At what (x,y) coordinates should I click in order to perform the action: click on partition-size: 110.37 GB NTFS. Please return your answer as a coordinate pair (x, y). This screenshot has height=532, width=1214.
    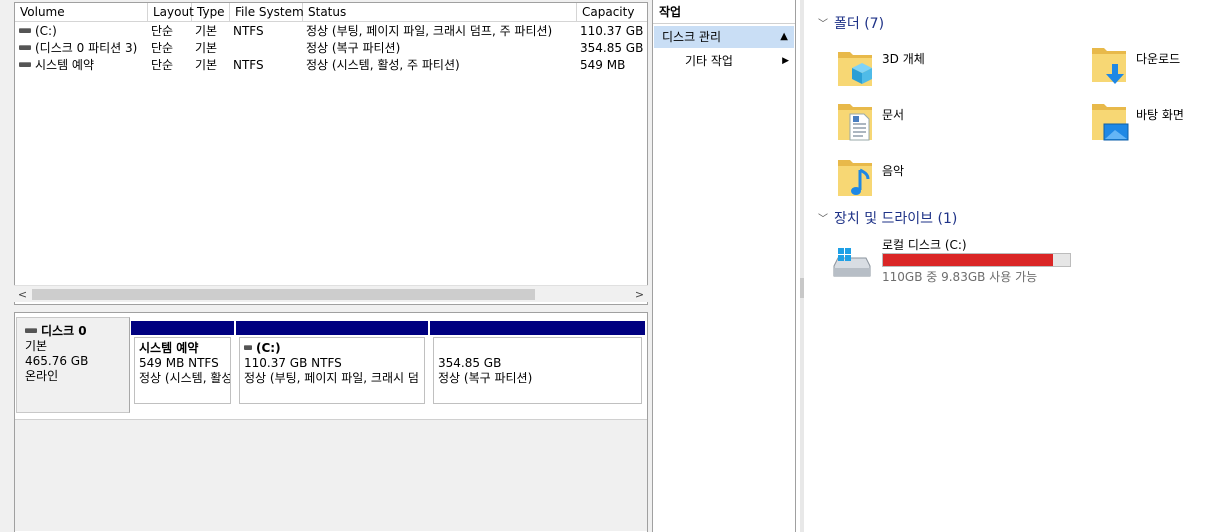
    Looking at the image, I should click on (293, 363).